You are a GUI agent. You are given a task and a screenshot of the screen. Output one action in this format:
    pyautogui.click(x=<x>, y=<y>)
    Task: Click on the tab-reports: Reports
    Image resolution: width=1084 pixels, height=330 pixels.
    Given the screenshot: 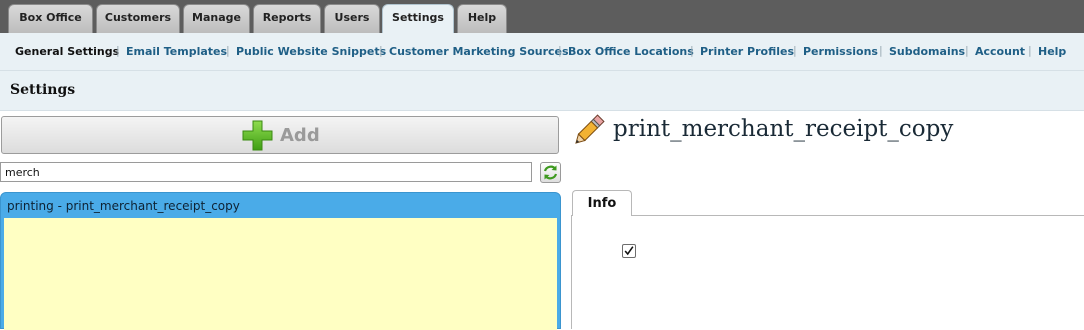 What is the action you would take?
    pyautogui.click(x=287, y=18)
    